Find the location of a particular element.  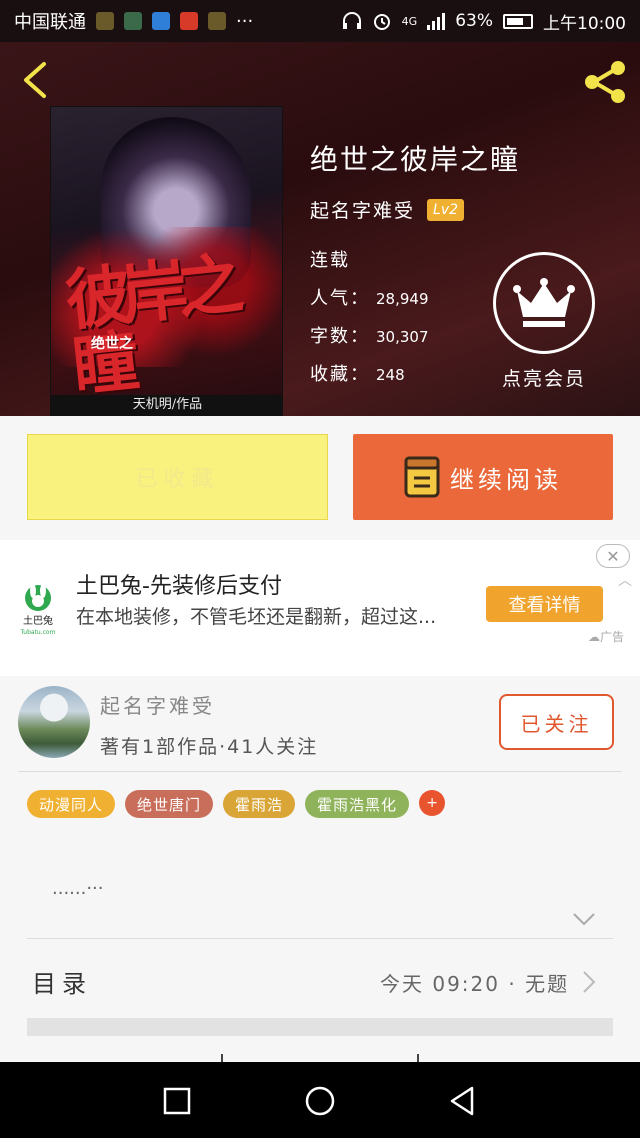

close-icon: ✕ is located at coordinates (613, 556).